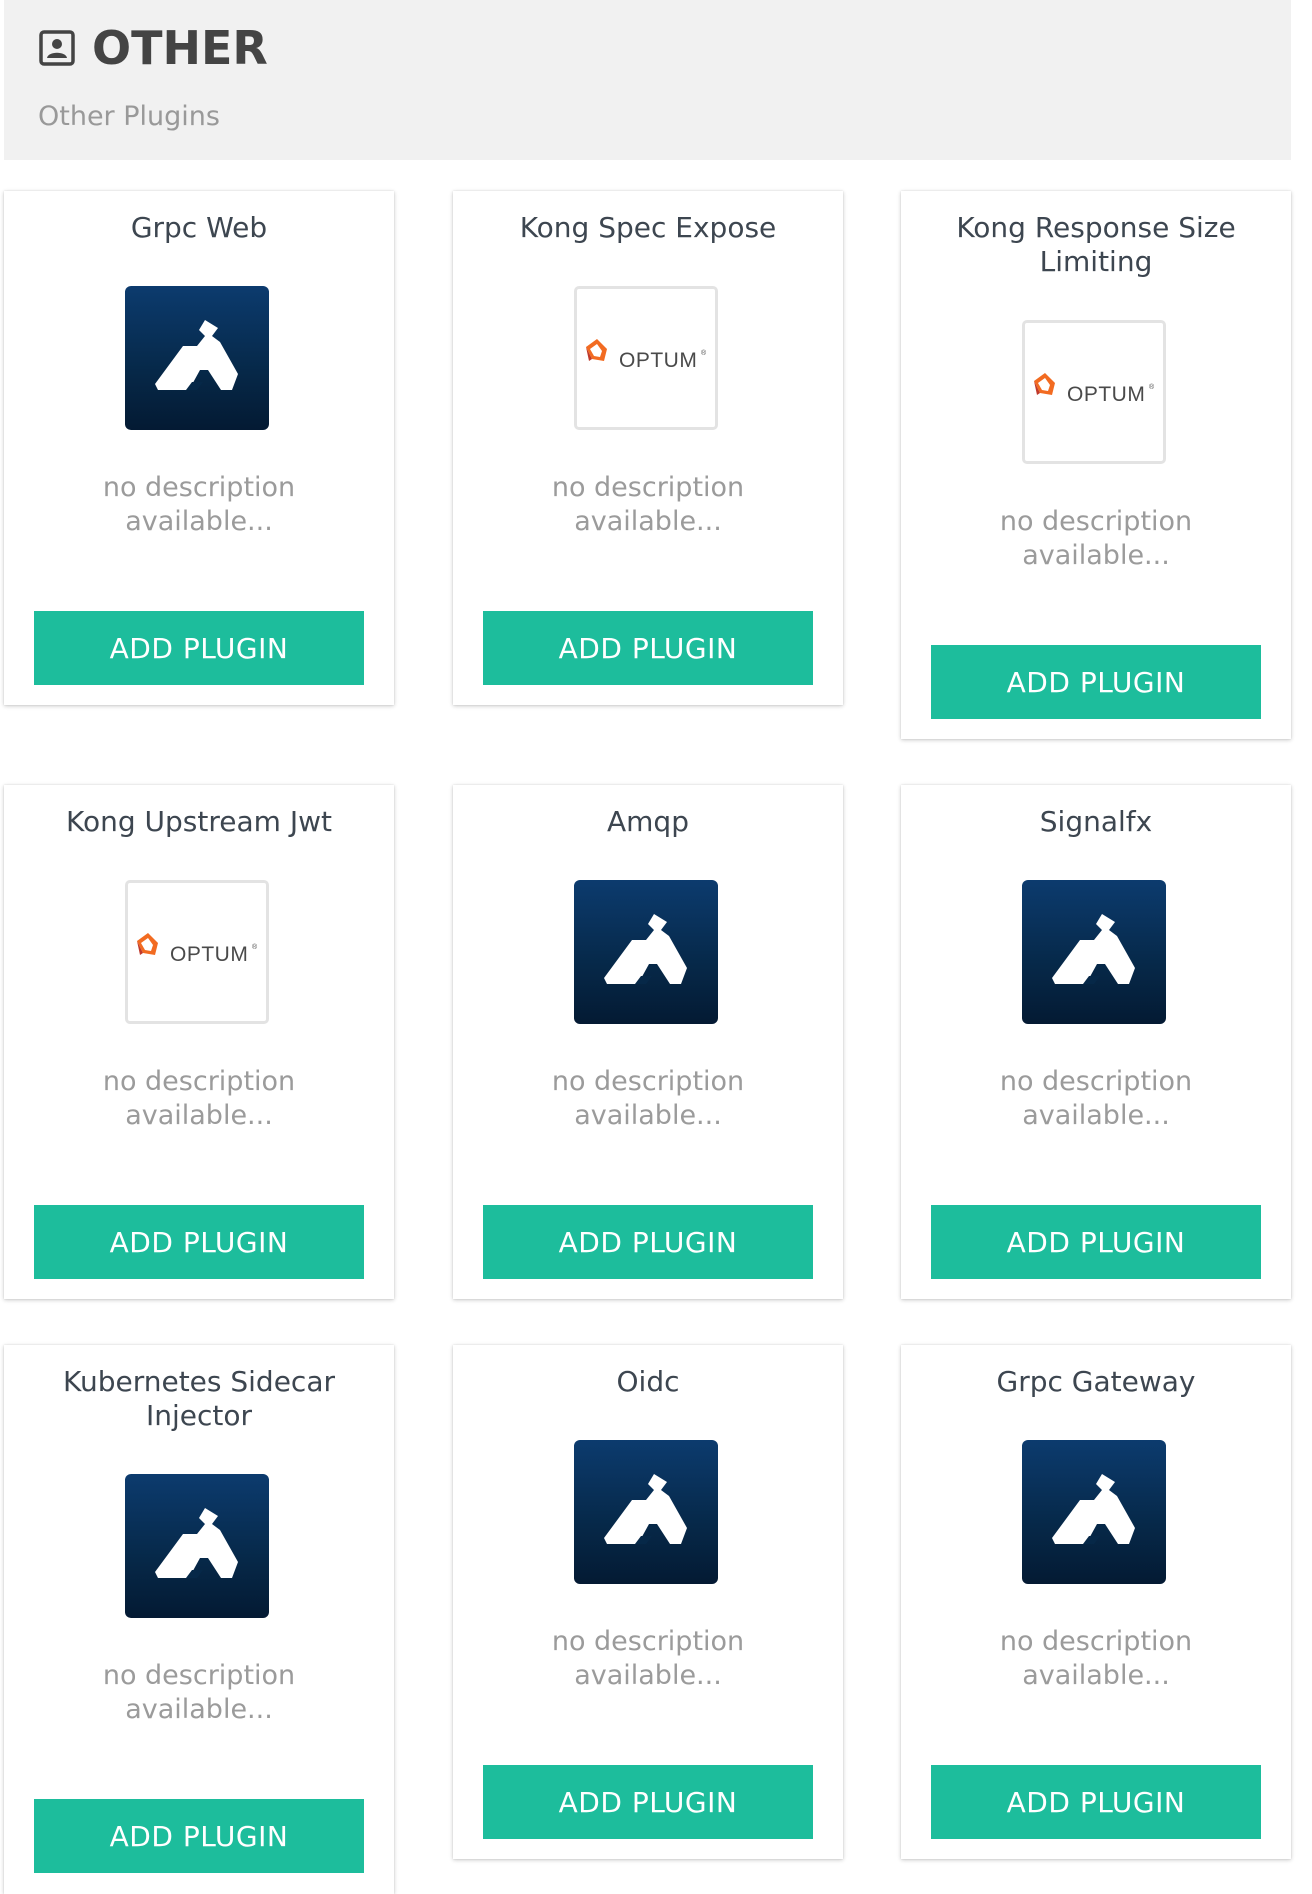  What do you see at coordinates (1096, 1381) in the screenshot?
I see `plugin-title: Grpc Gateway` at bounding box center [1096, 1381].